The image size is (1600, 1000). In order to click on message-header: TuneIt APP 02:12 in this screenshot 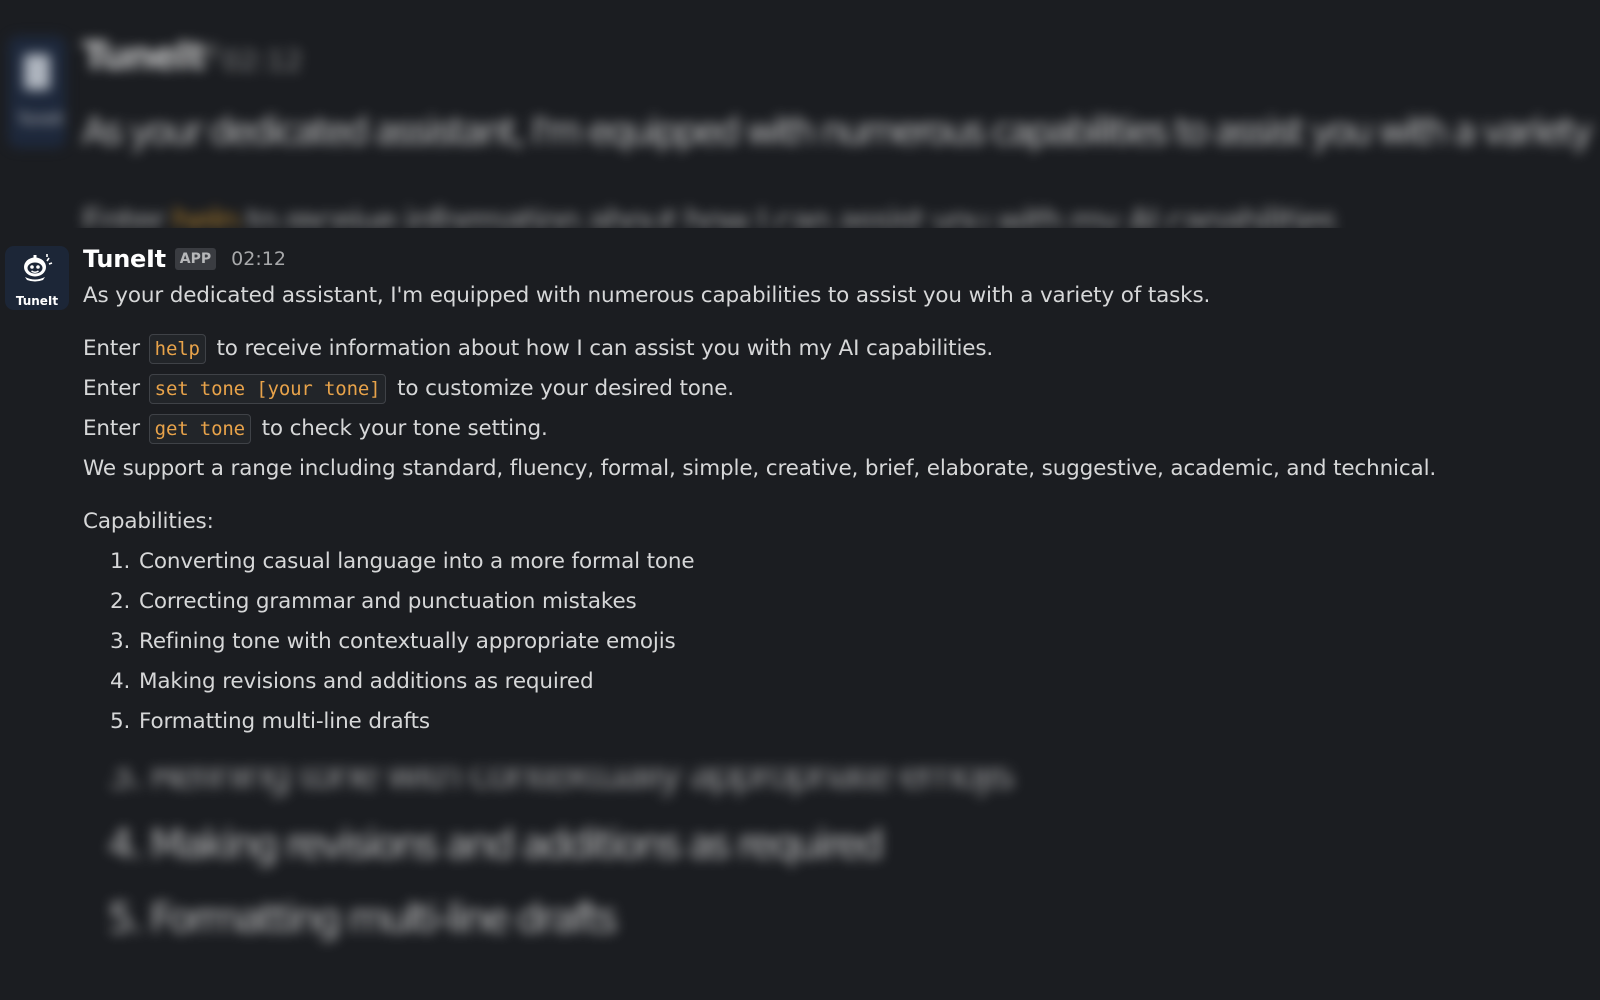, I will do `click(838, 259)`.